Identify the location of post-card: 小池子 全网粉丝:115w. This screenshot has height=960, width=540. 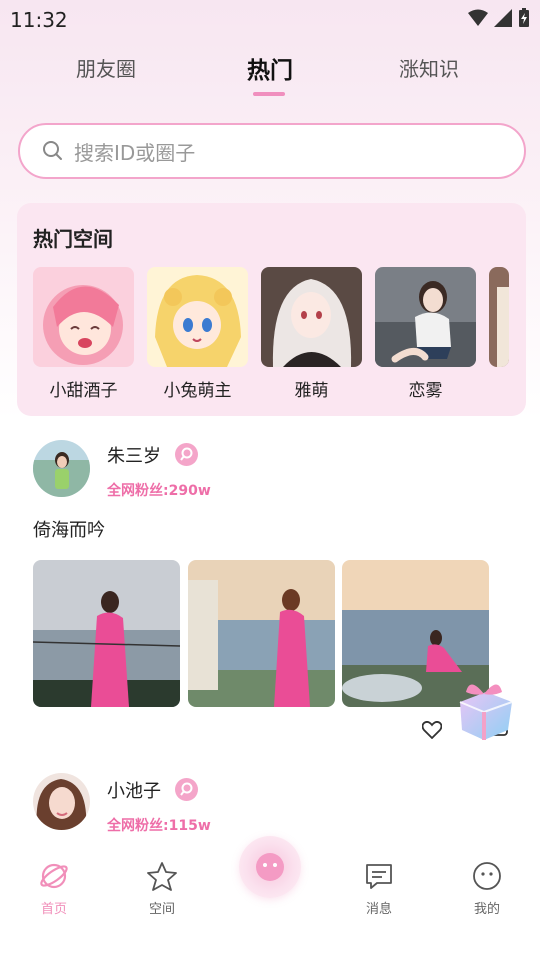
(270, 808).